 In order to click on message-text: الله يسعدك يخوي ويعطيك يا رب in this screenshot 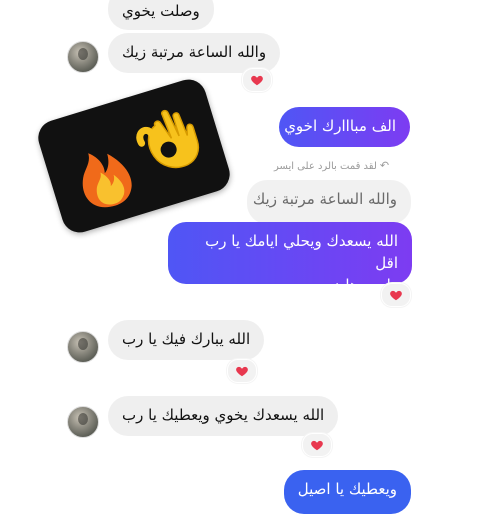, I will do `click(223, 415)`.